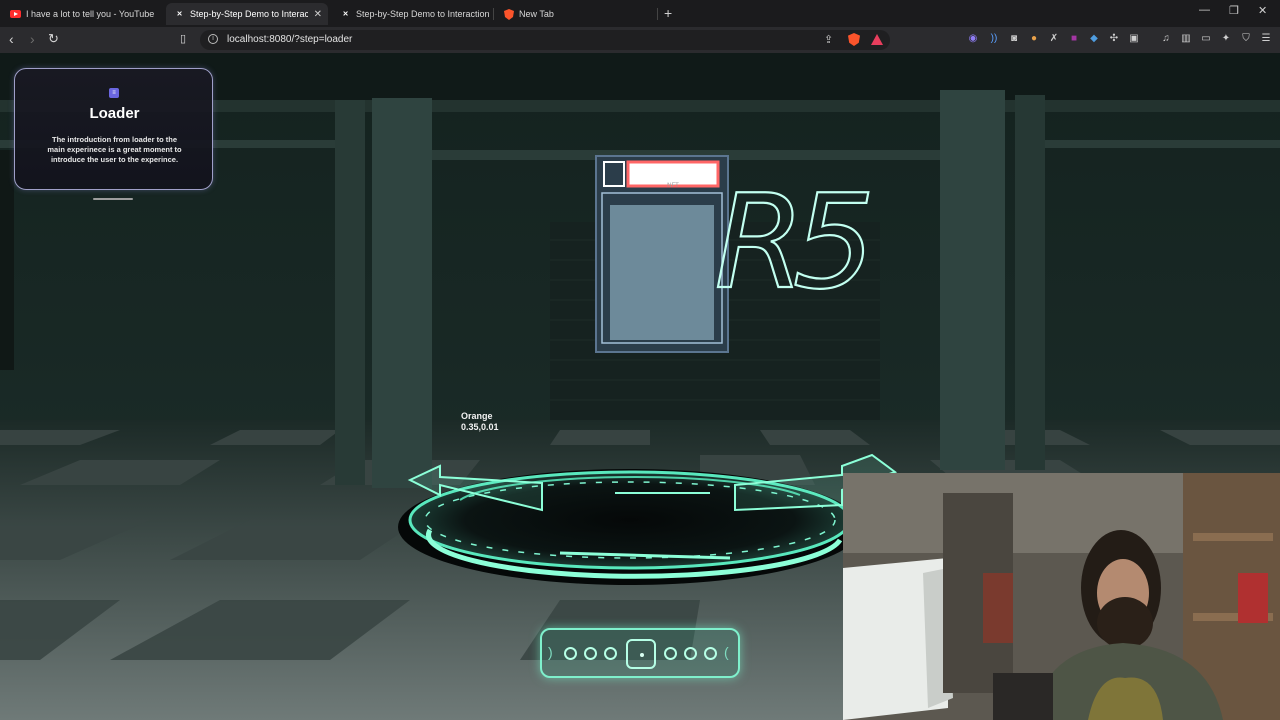  What do you see at coordinates (480, 427) in the screenshot?
I see `object-label-value: 0.35,0.01` at bounding box center [480, 427].